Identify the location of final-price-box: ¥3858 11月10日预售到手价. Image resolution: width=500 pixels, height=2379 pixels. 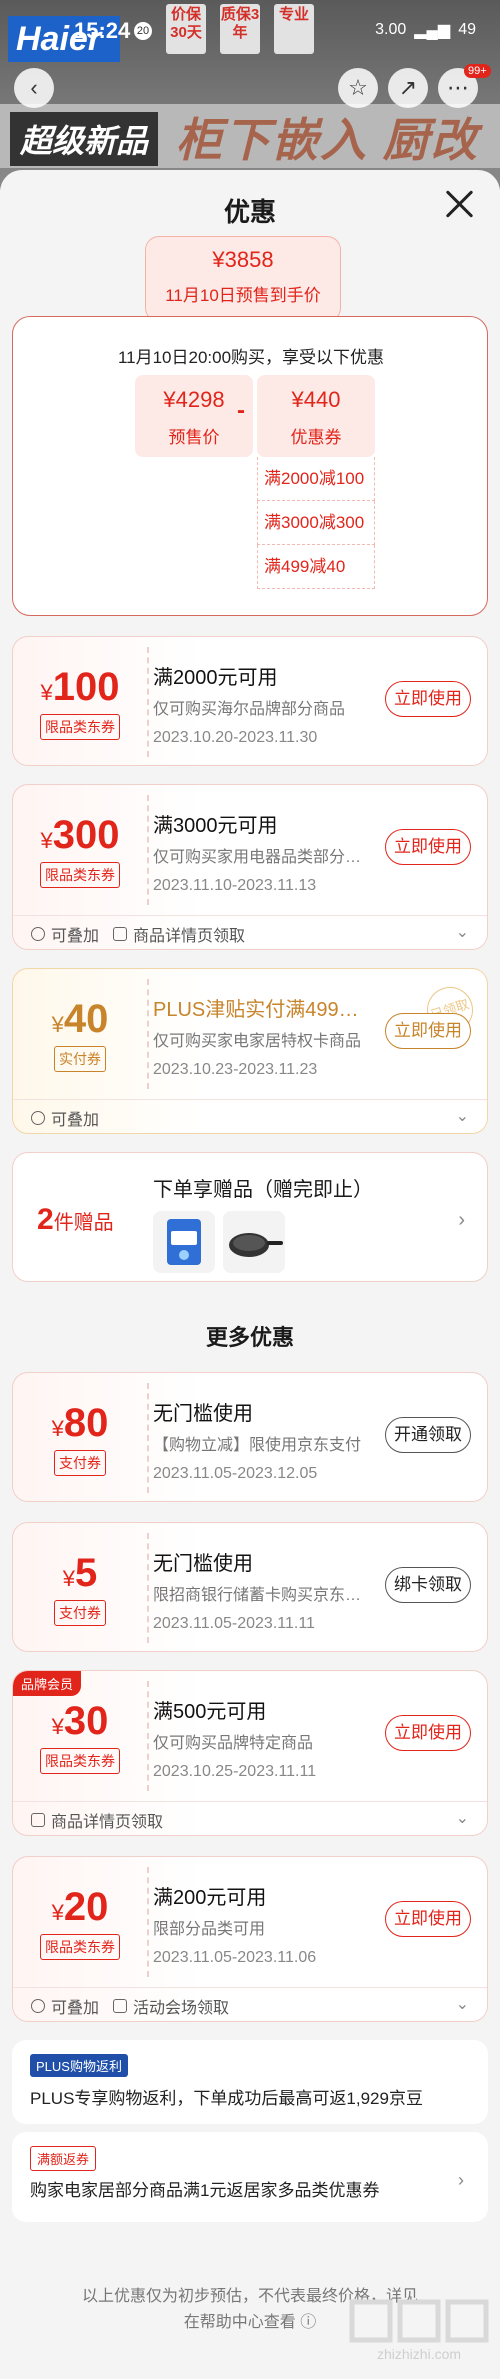
(243, 279).